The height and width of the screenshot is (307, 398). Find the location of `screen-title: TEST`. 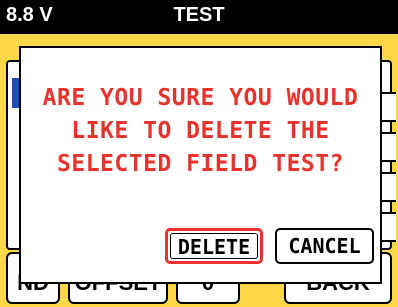

screen-title: TEST is located at coordinates (199, 15).